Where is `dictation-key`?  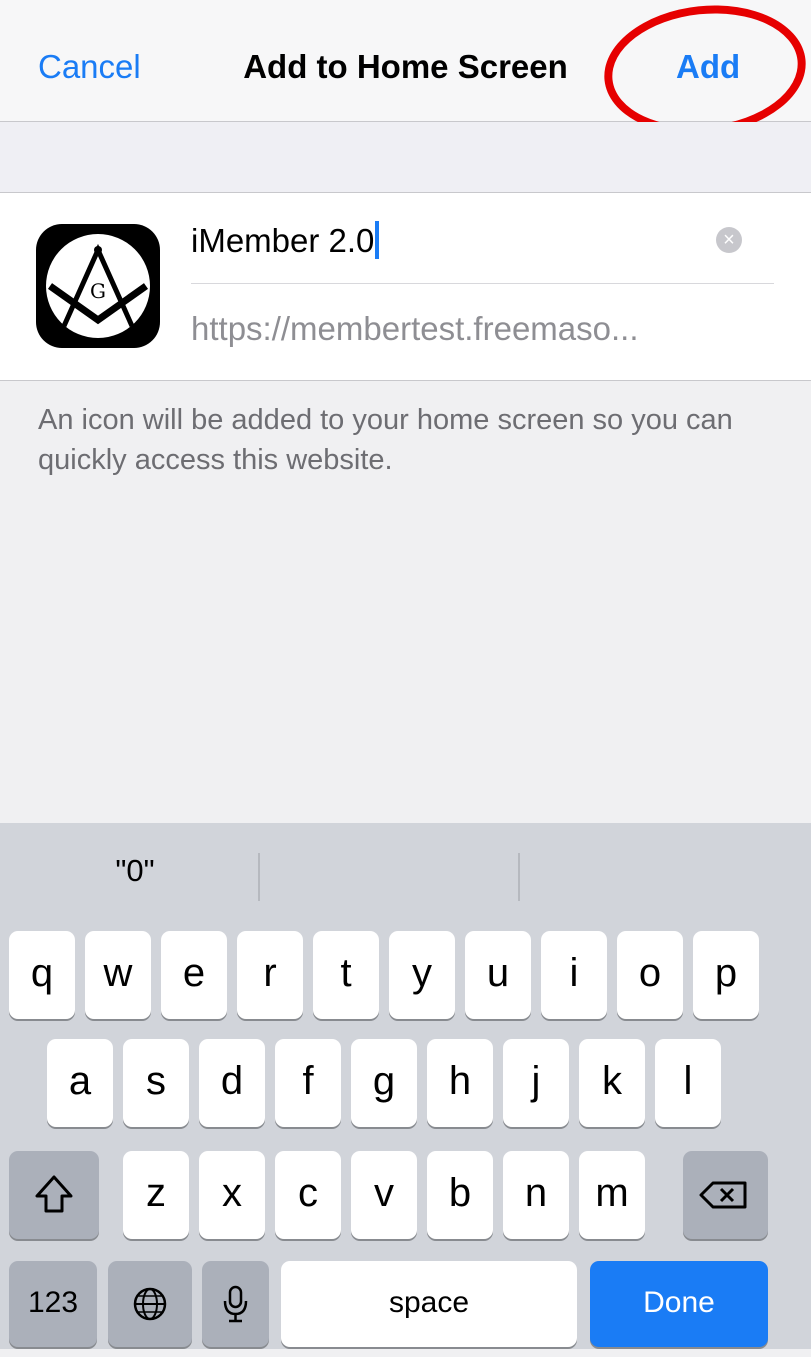 dictation-key is located at coordinates (235, 1304).